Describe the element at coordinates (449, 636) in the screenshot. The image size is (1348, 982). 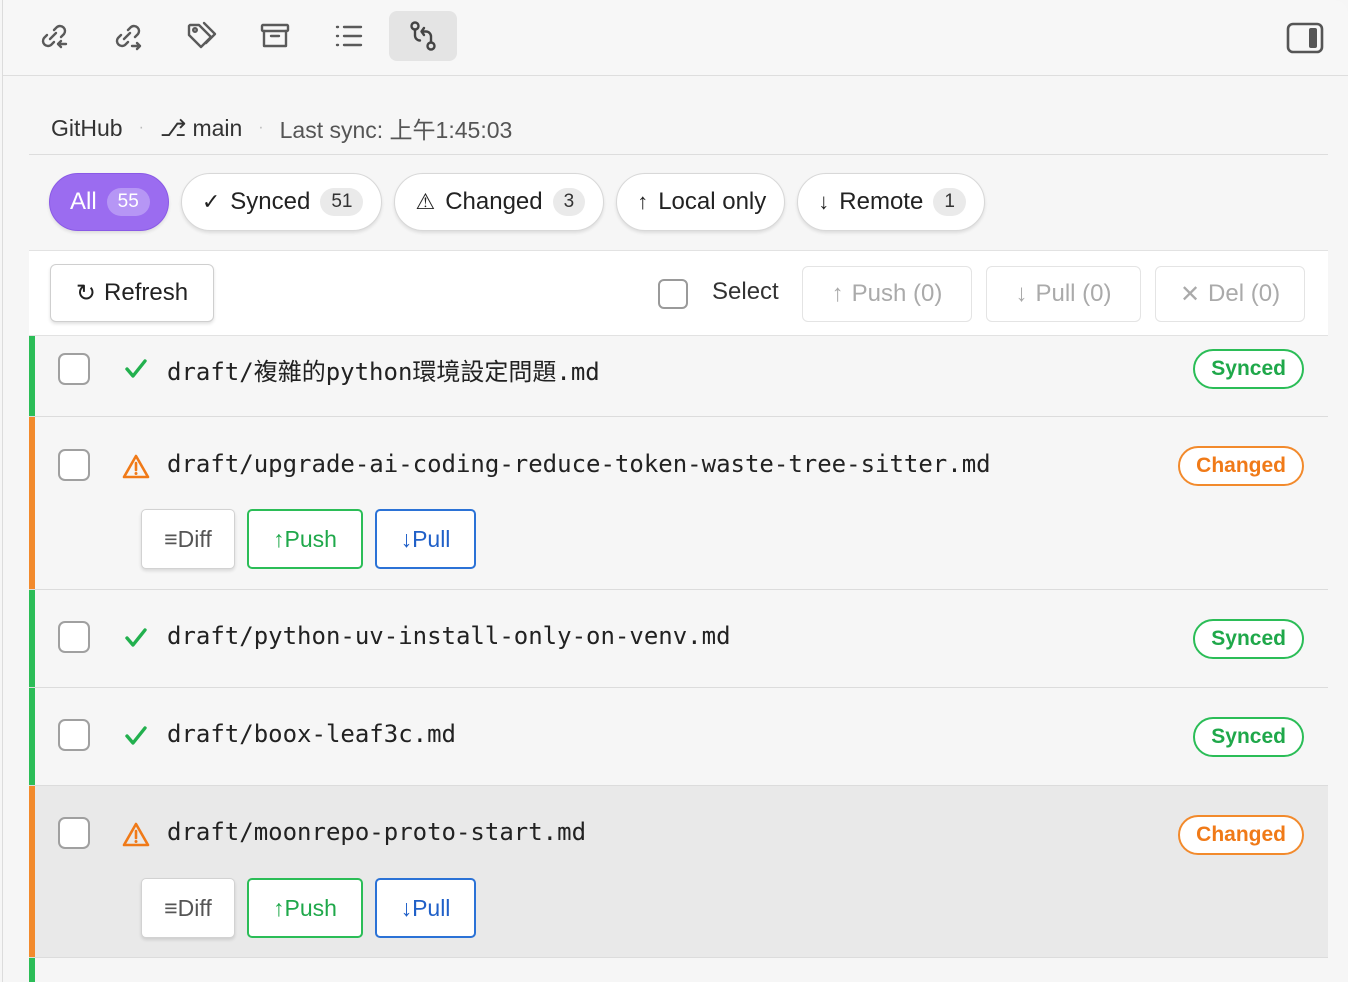
I see `file-name: draft/python-uv-install-only-on-venv.md` at that location.